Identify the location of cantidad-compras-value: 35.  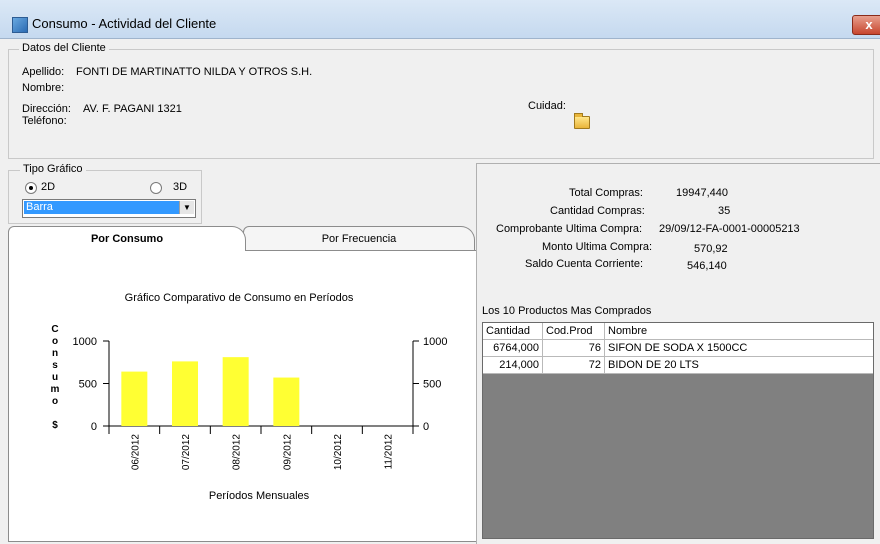
(724, 211).